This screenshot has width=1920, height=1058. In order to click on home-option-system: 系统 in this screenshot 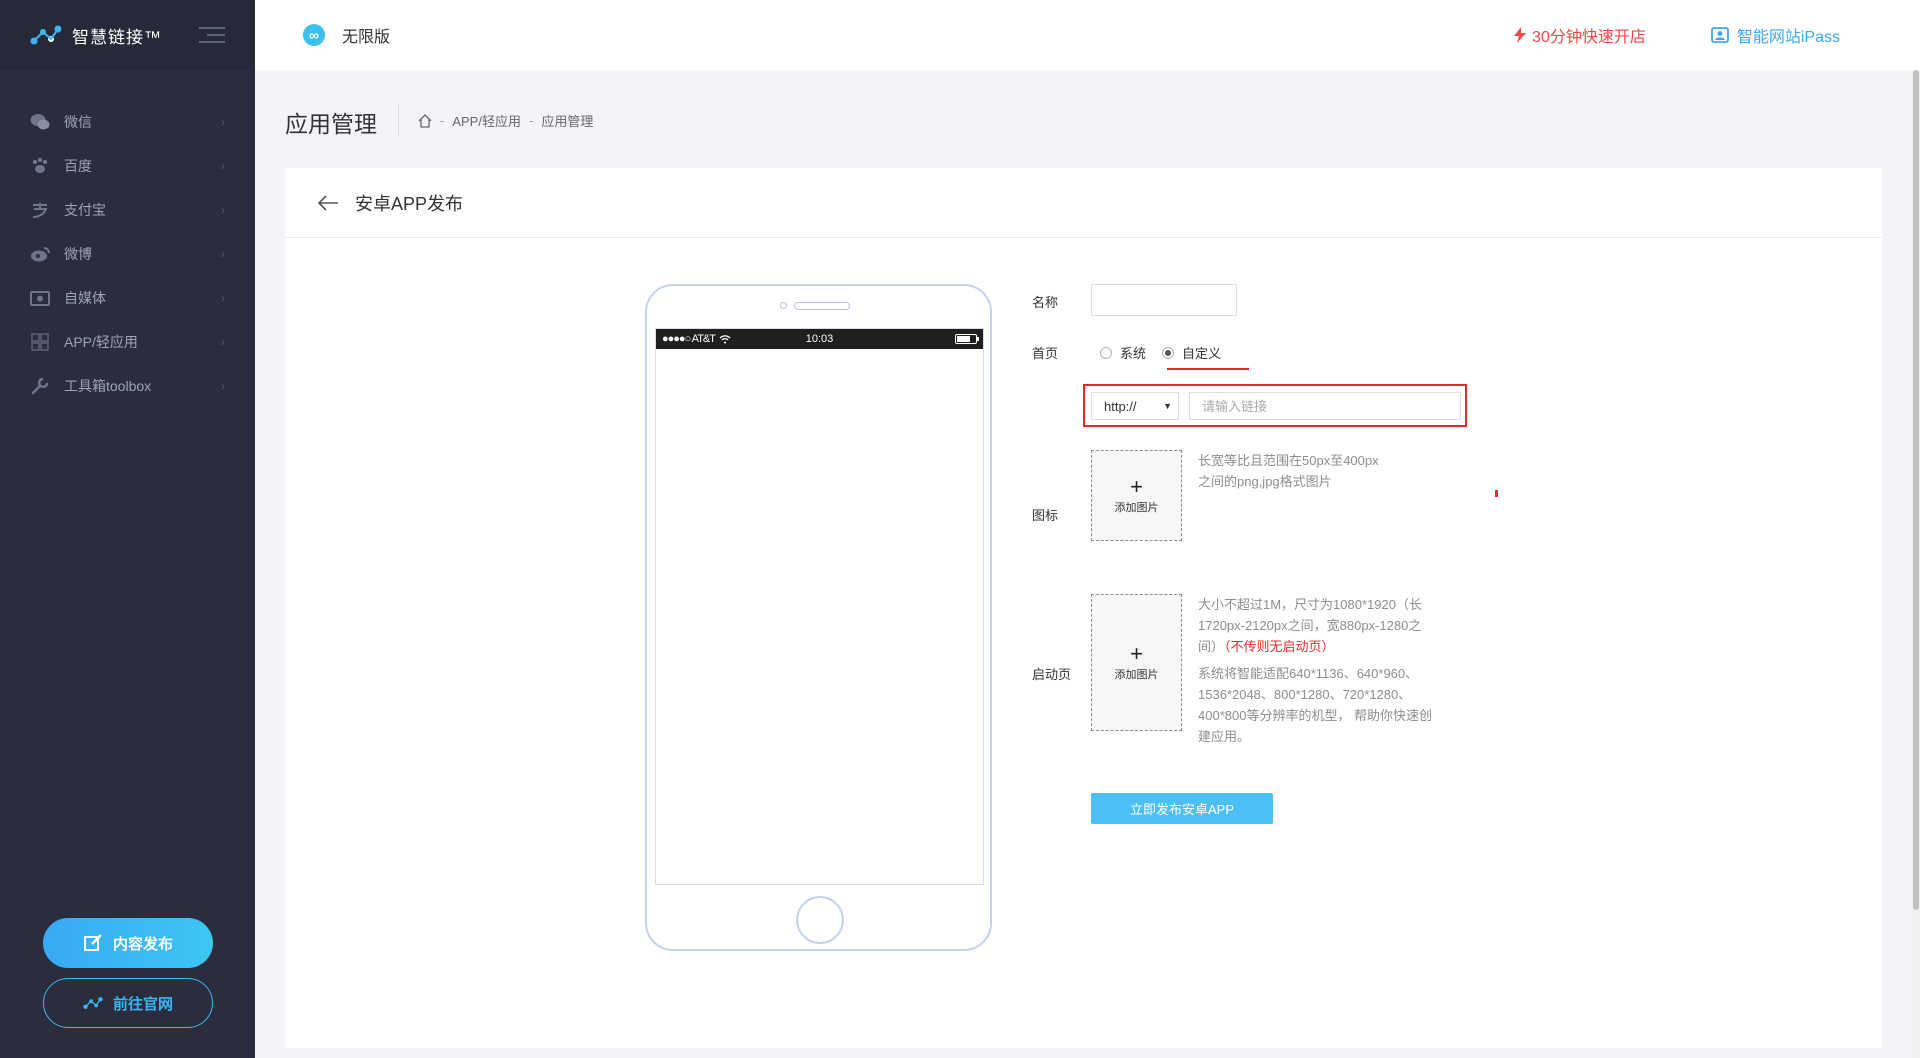, I will do `click(1123, 352)`.